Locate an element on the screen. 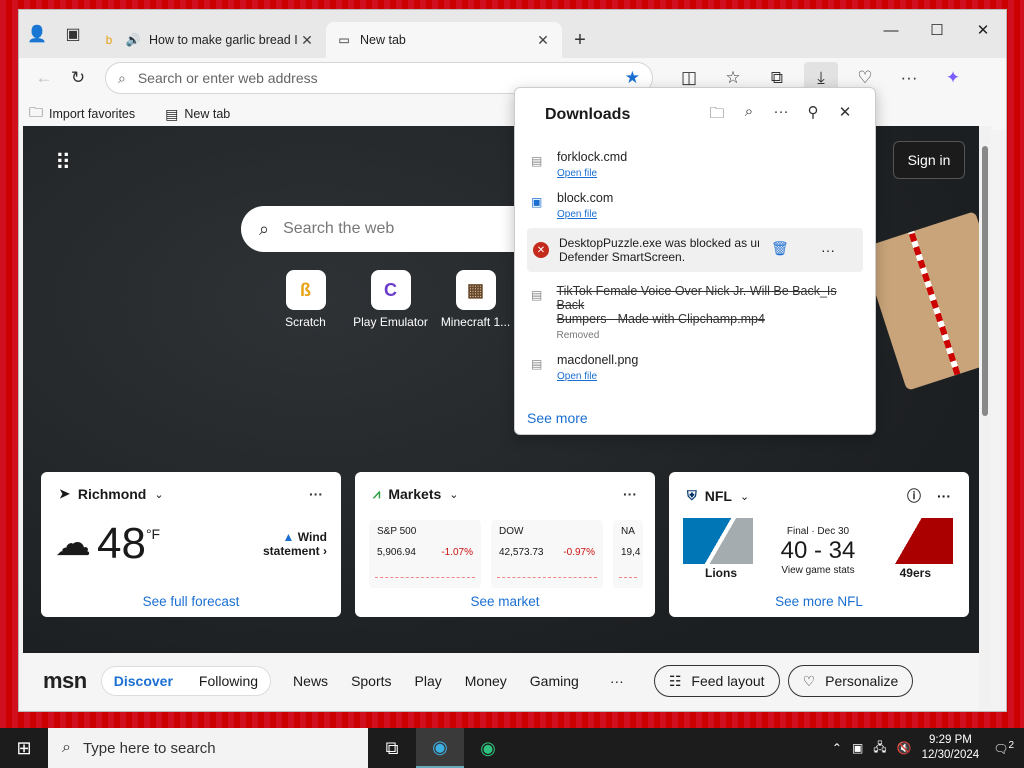 This screenshot has width=1024, height=768. delete-icon: 🗑 is located at coordinates (781, 250).